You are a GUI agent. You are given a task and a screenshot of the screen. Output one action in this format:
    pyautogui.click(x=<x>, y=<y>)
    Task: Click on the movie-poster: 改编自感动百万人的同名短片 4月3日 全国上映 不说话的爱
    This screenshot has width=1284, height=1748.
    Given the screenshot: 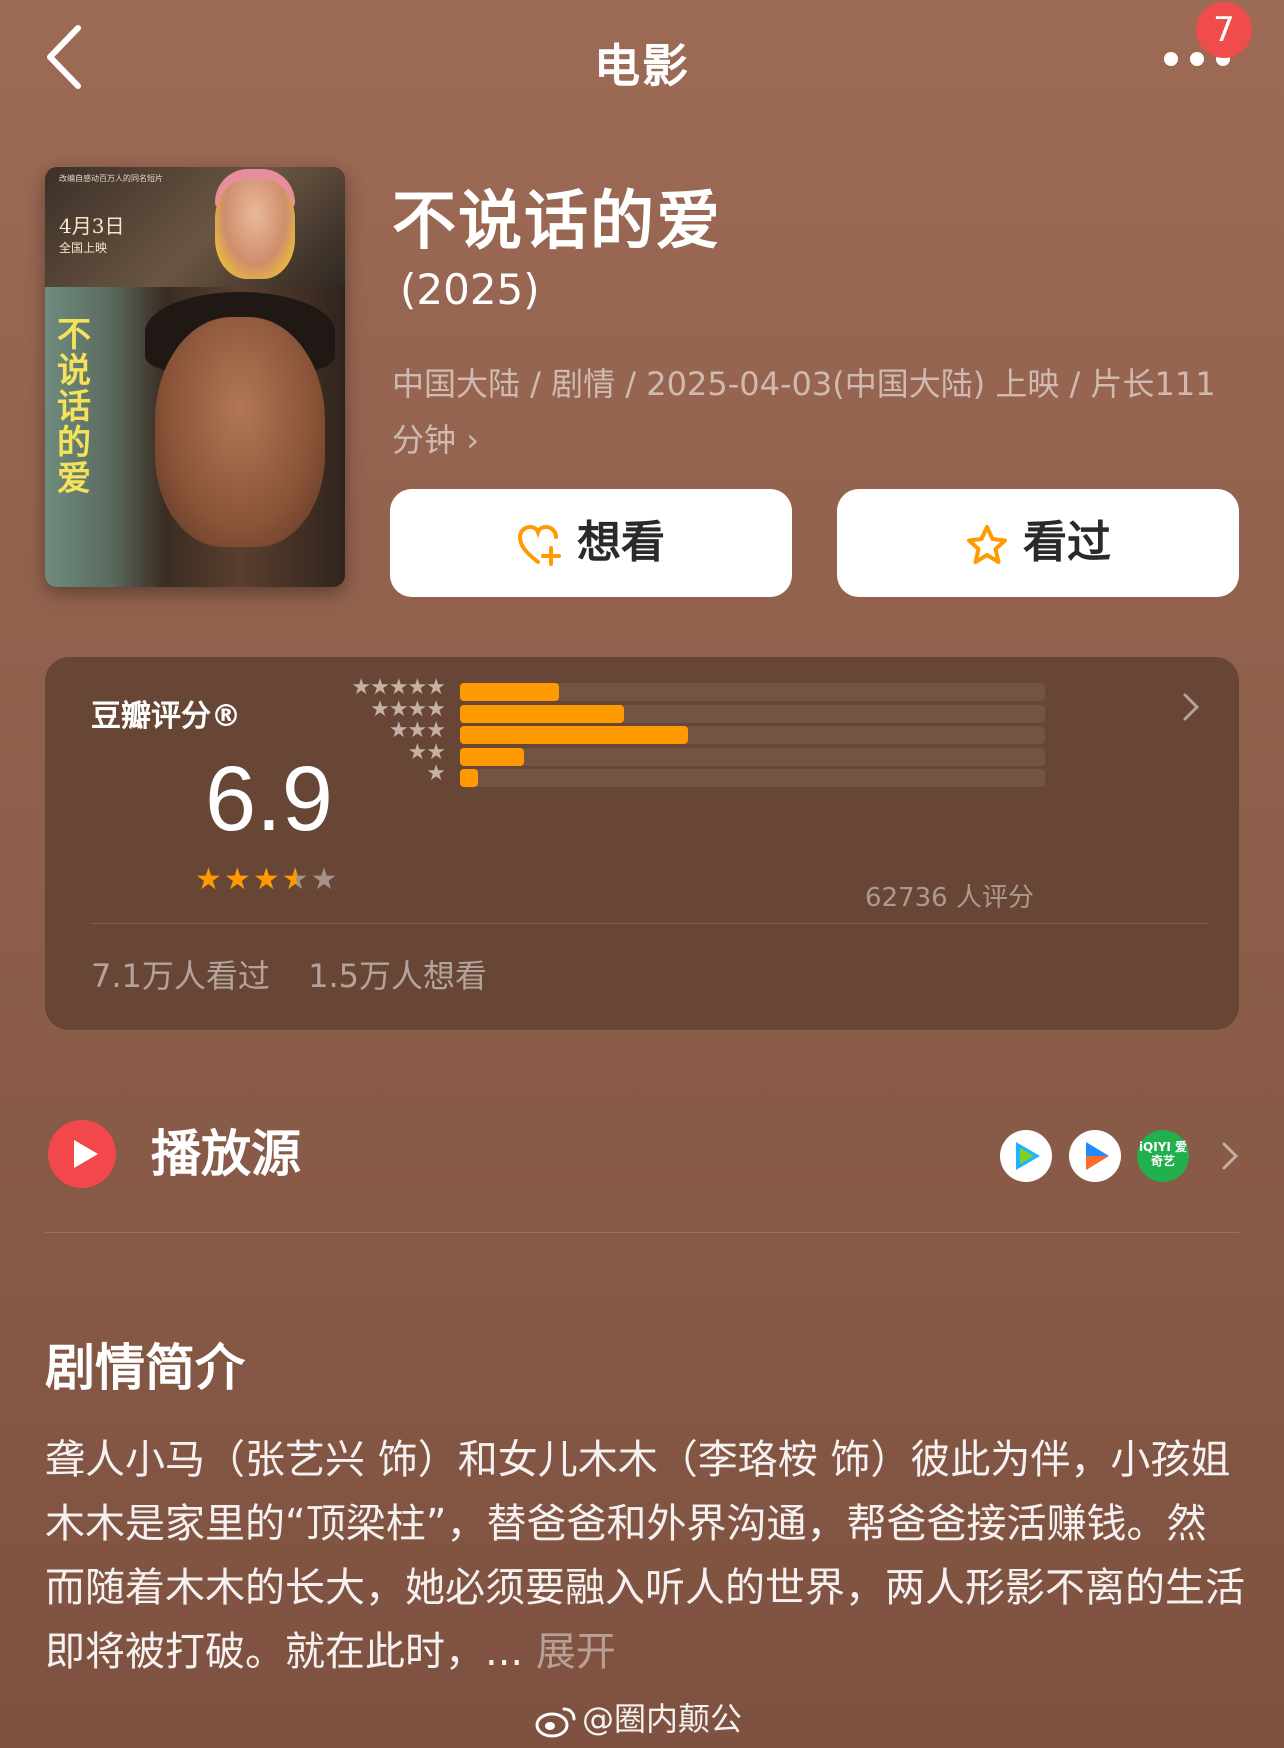 What is the action you would take?
    pyautogui.click(x=195, y=377)
    